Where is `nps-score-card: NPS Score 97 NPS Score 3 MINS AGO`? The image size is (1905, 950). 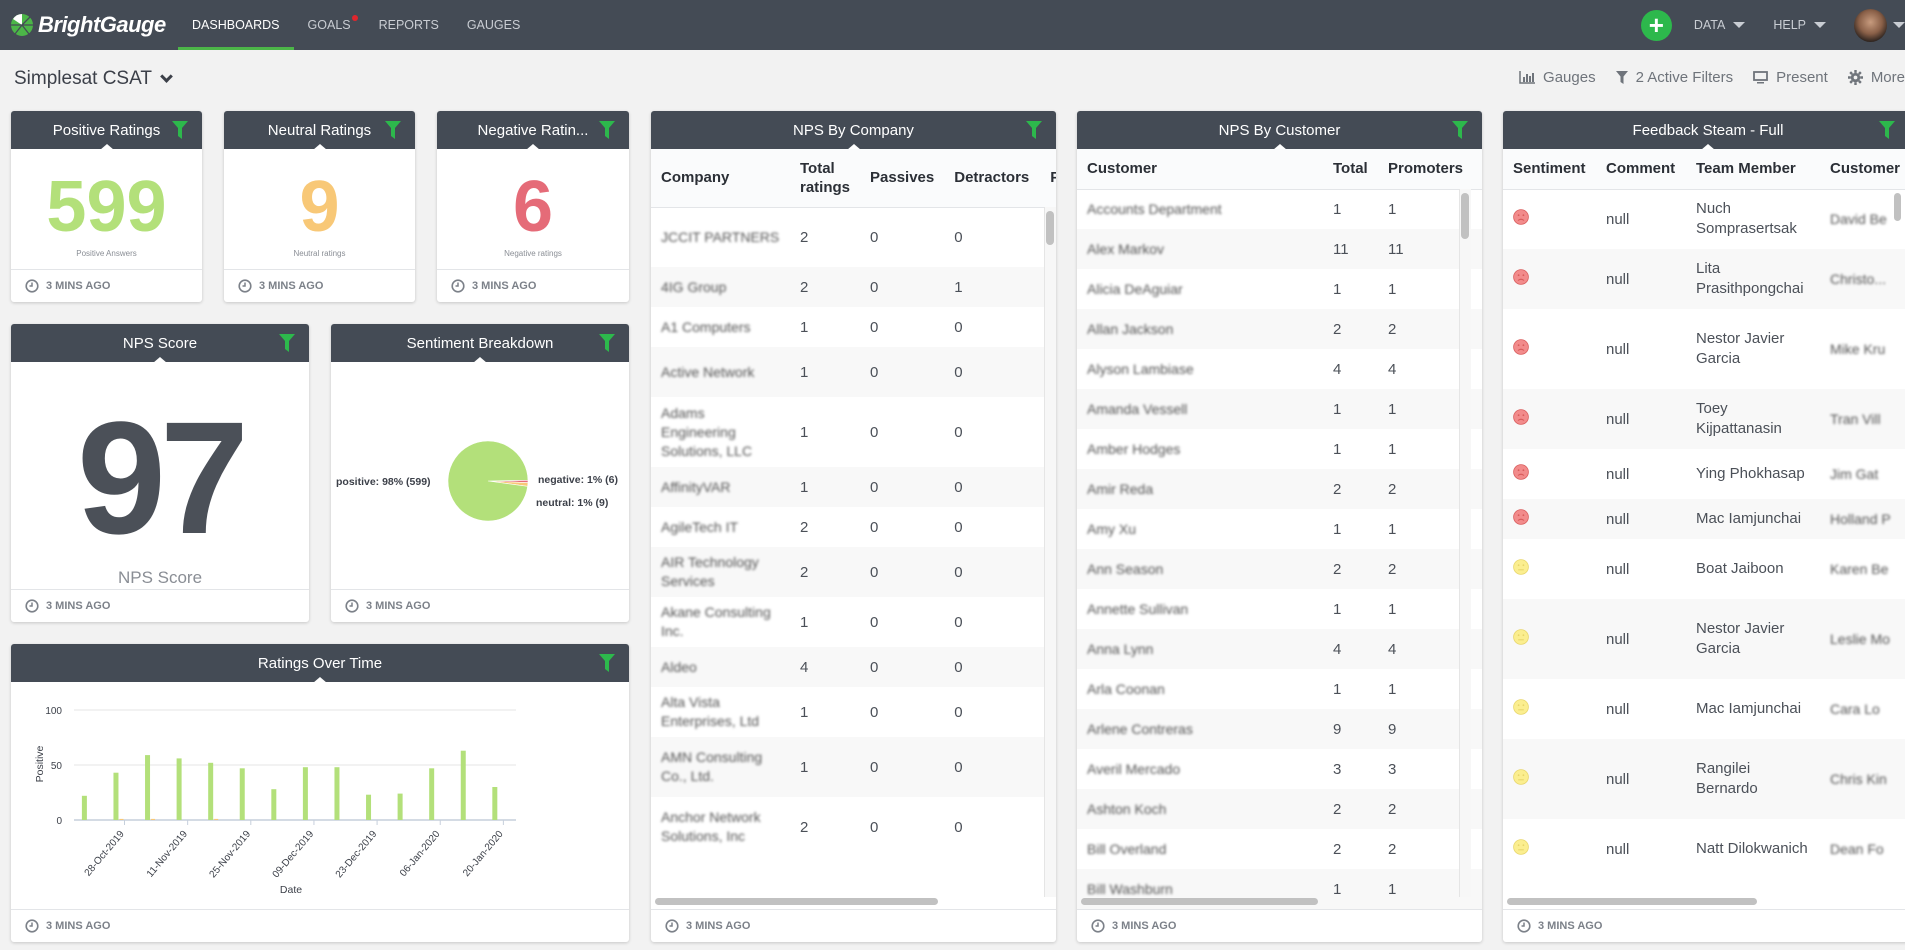
nps-score-card: NPS Score 97 NPS Score 3 MINS AGO is located at coordinates (160, 473).